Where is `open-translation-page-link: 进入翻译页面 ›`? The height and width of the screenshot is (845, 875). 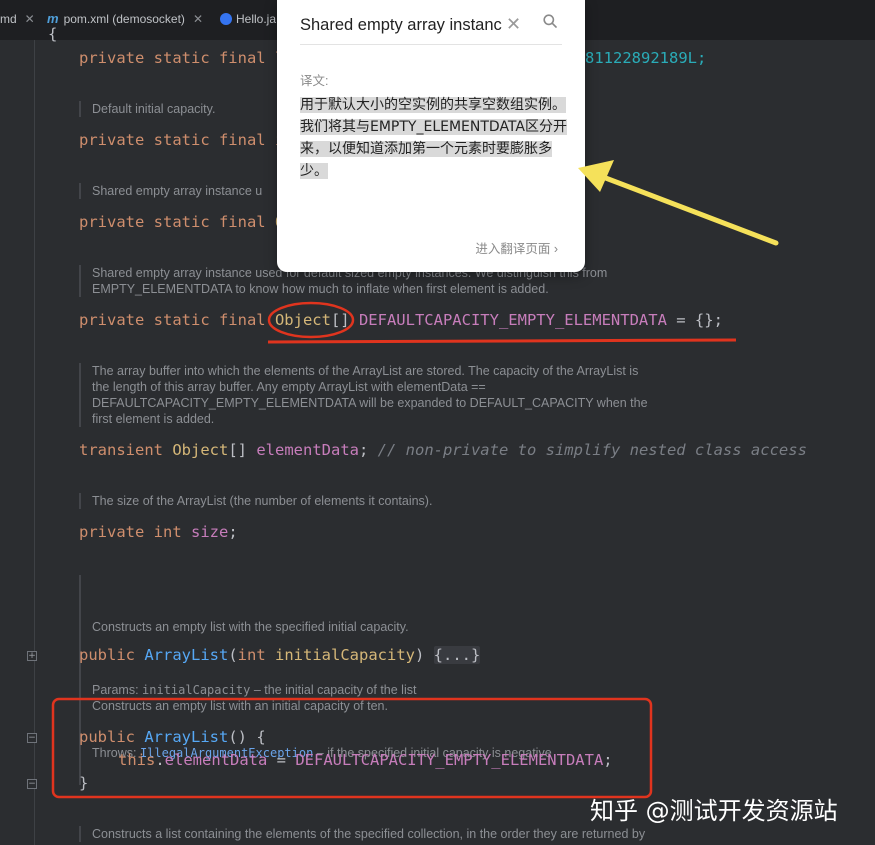
open-translation-page-link: 进入翻译页面 › is located at coordinates (516, 247).